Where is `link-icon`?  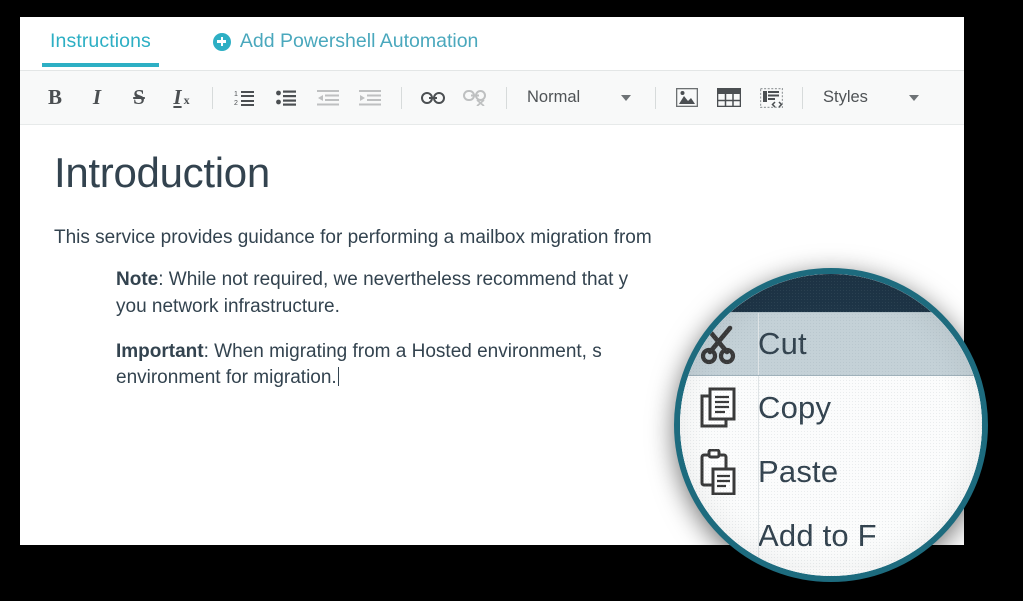 link-icon is located at coordinates (433, 97).